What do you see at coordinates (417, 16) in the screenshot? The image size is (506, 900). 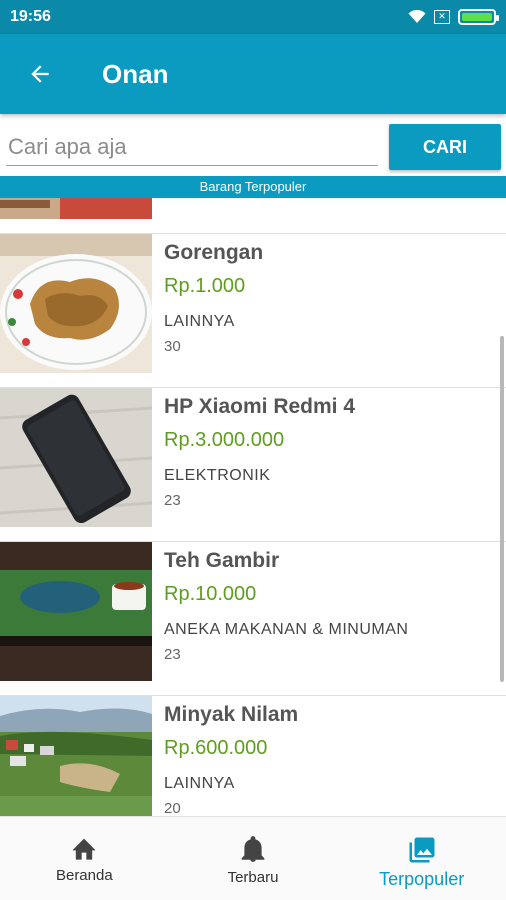 I see `wifi-icon` at bounding box center [417, 16].